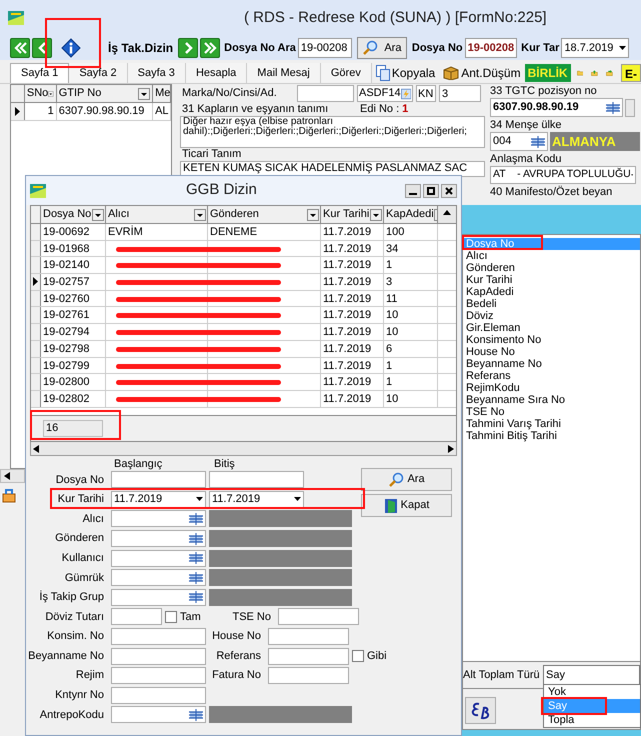 The width and height of the screenshot is (641, 736). I want to click on list-item: Konsimento No, so click(552, 340).